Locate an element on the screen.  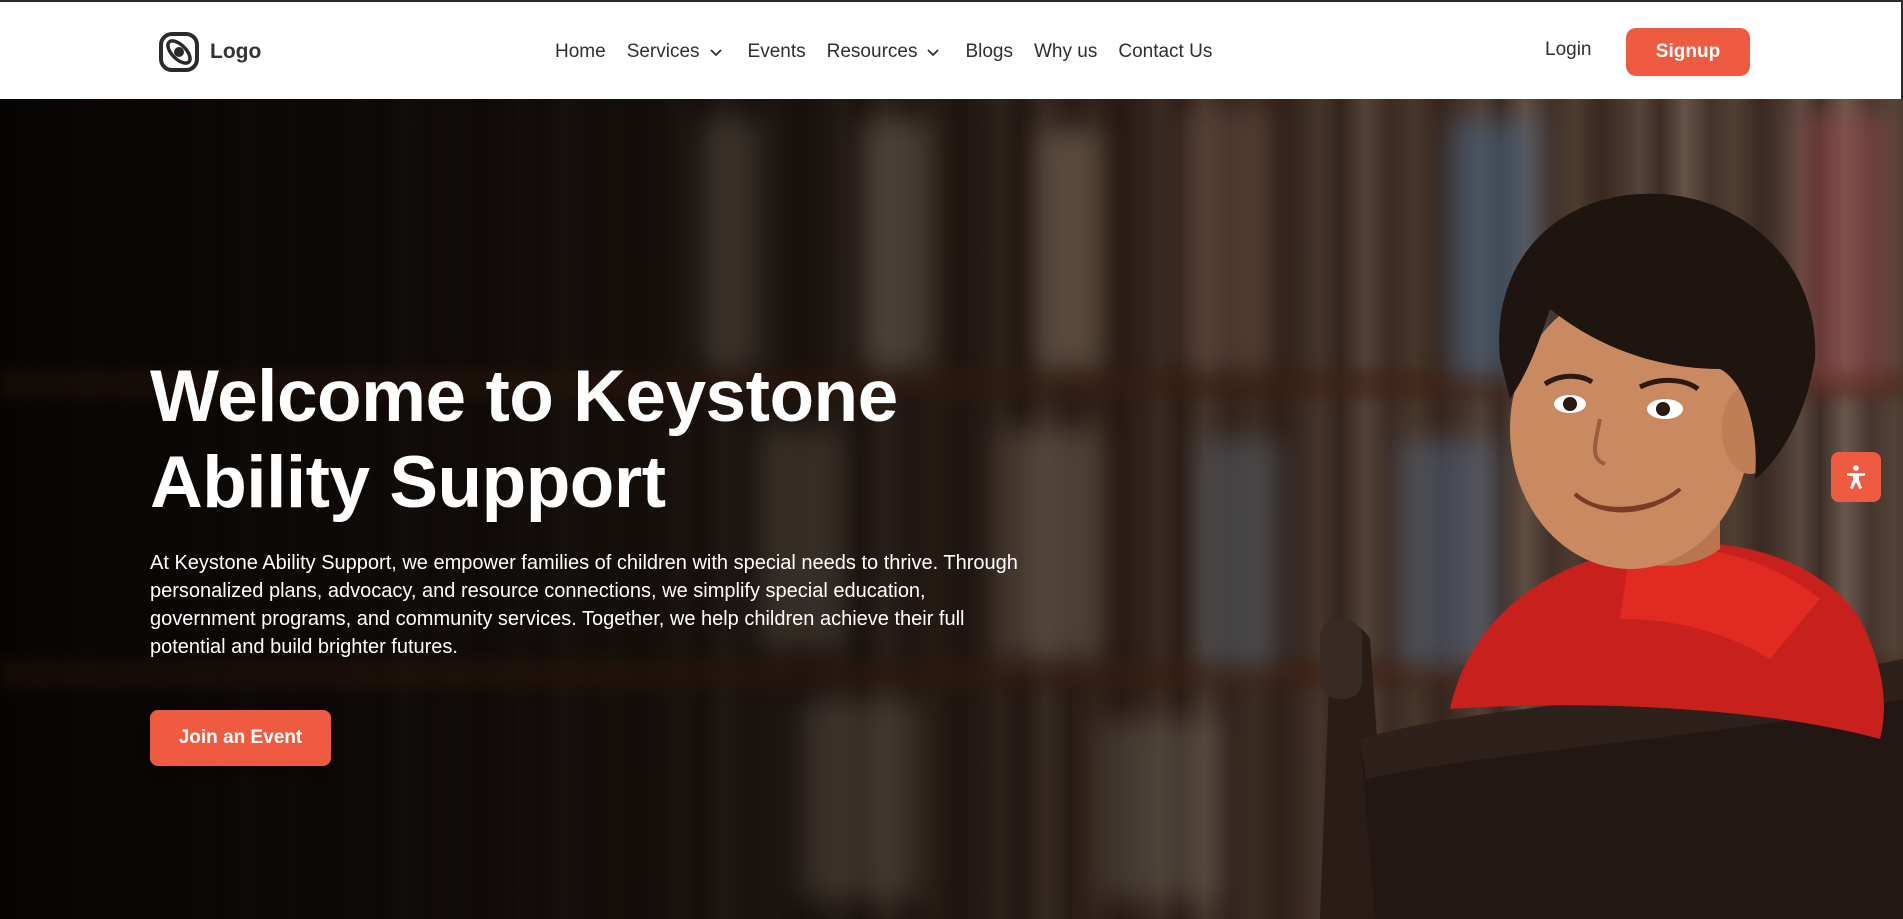
nav-resources: Resources is located at coordinates (884, 52).